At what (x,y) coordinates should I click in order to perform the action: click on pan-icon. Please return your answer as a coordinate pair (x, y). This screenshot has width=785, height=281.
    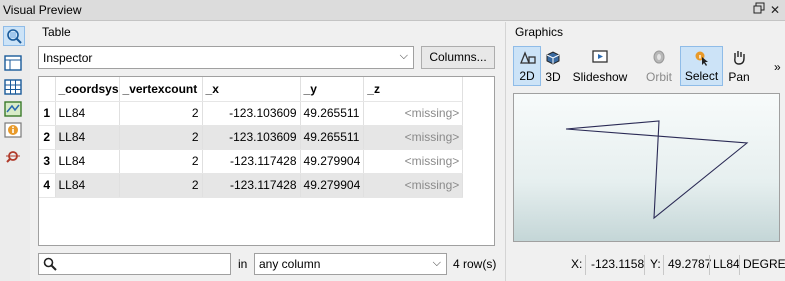
    Looking at the image, I should click on (739, 58).